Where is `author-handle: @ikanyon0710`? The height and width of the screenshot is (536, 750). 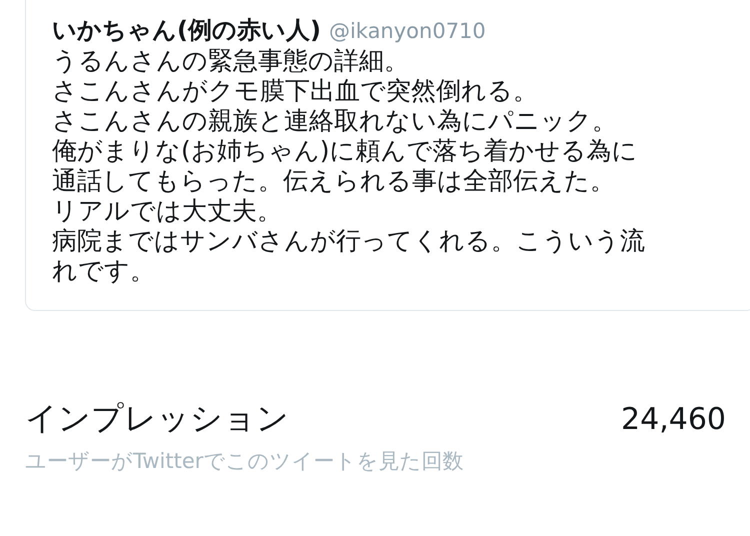
author-handle: @ikanyon0710 is located at coordinates (407, 31).